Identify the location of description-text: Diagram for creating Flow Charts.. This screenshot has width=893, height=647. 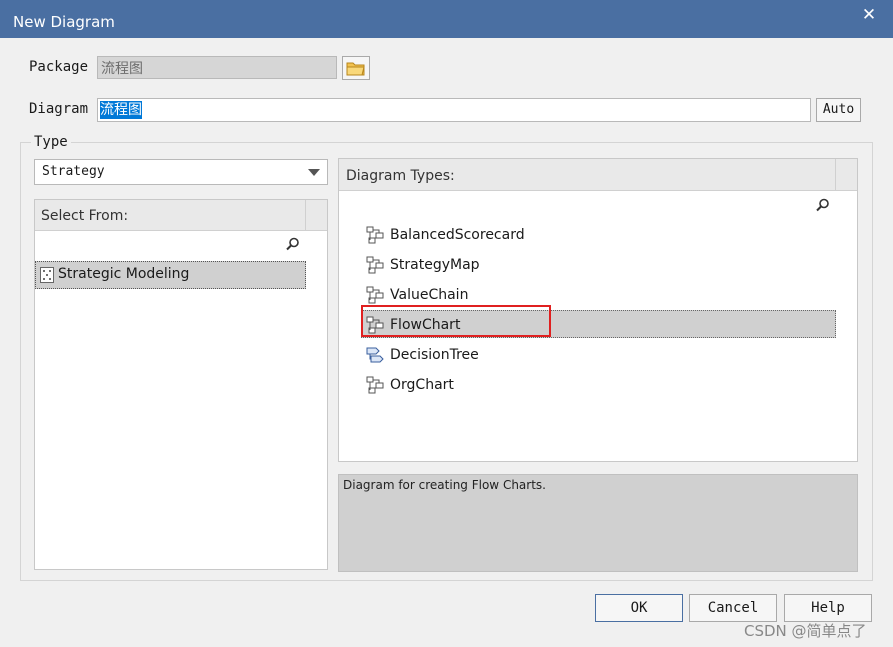
(444, 485).